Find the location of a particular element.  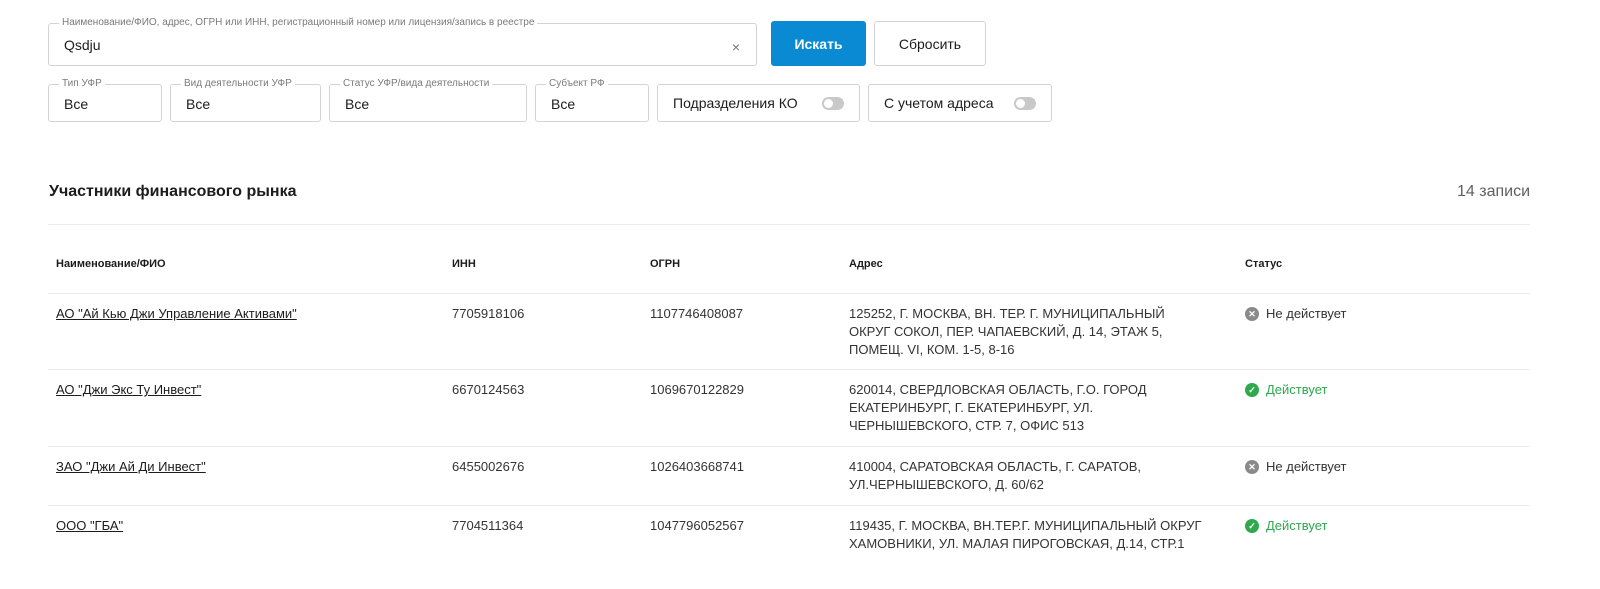

filter-activity-type: Вид деятельности УФР Все is located at coordinates (245, 100).